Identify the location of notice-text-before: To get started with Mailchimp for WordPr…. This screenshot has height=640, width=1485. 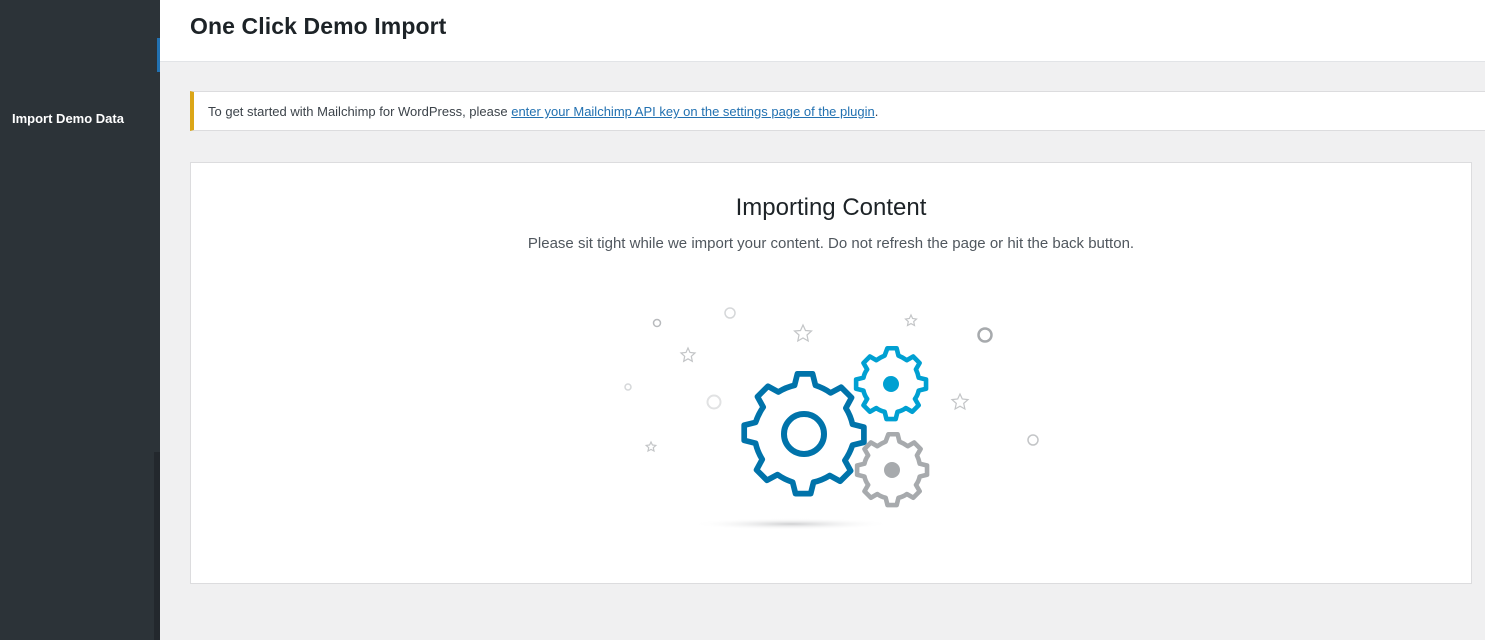
(360, 111).